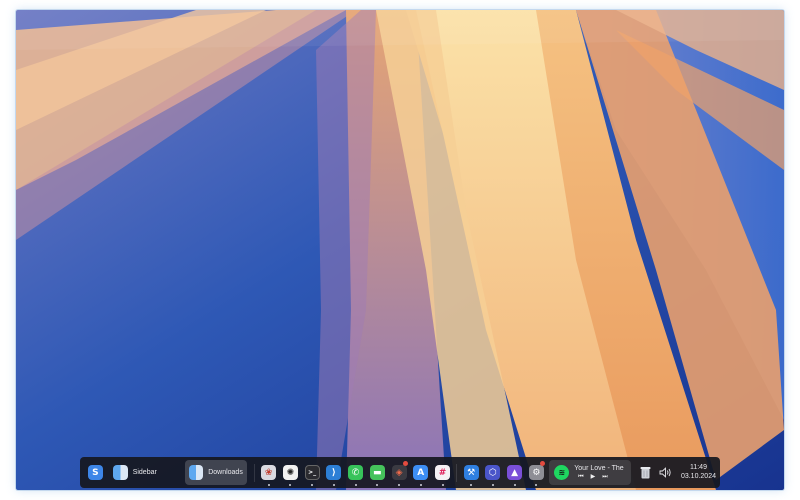 The height and width of the screenshot is (500, 800). I want to click on app-slack: #, so click(443, 473).